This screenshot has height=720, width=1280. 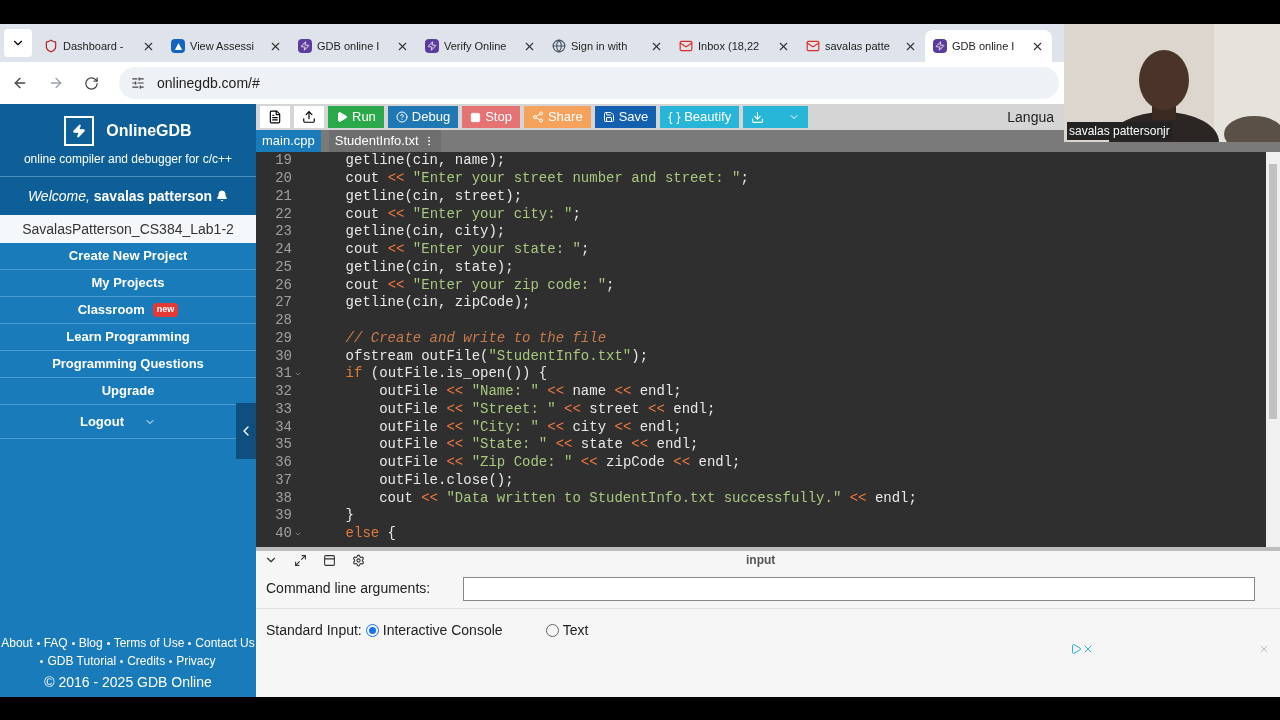 What do you see at coordinates (146, 661) in the screenshot?
I see `footer-link: Credits` at bounding box center [146, 661].